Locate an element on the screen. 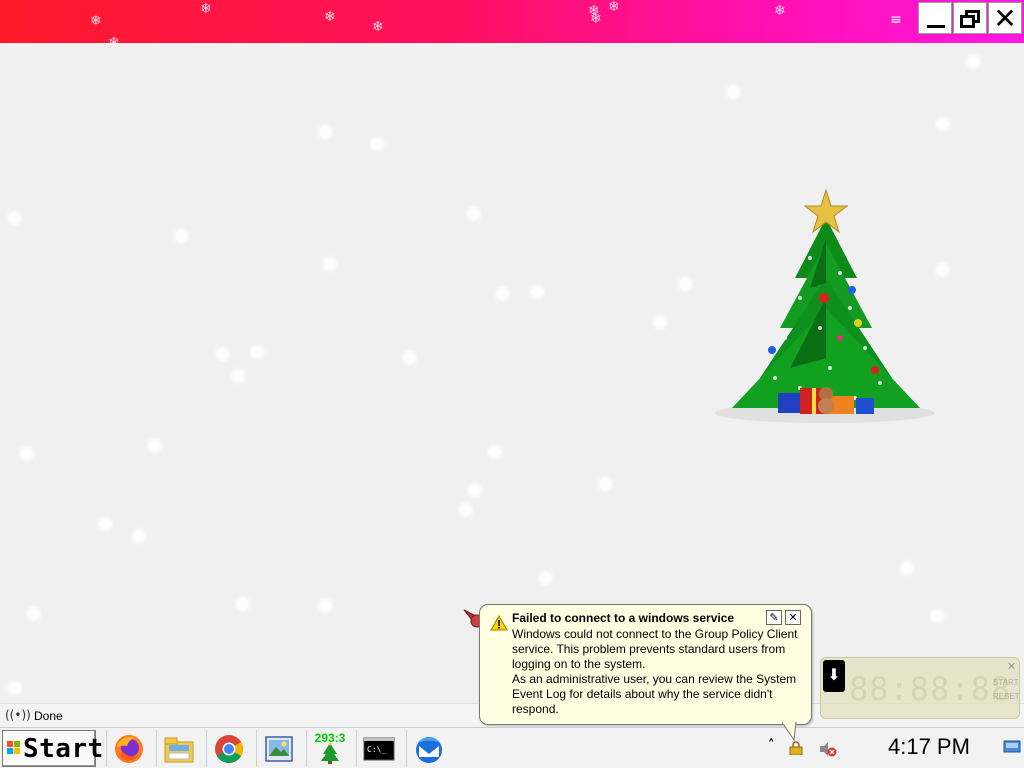 This screenshot has width=1024, height=768. svg-text: C:\_ is located at coordinates (376, 749).